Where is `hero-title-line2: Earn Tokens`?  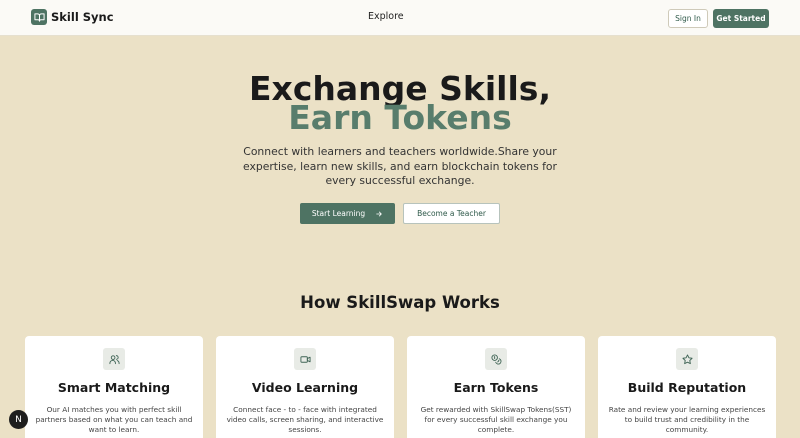
hero-title-line2: Earn Tokens is located at coordinates (400, 117).